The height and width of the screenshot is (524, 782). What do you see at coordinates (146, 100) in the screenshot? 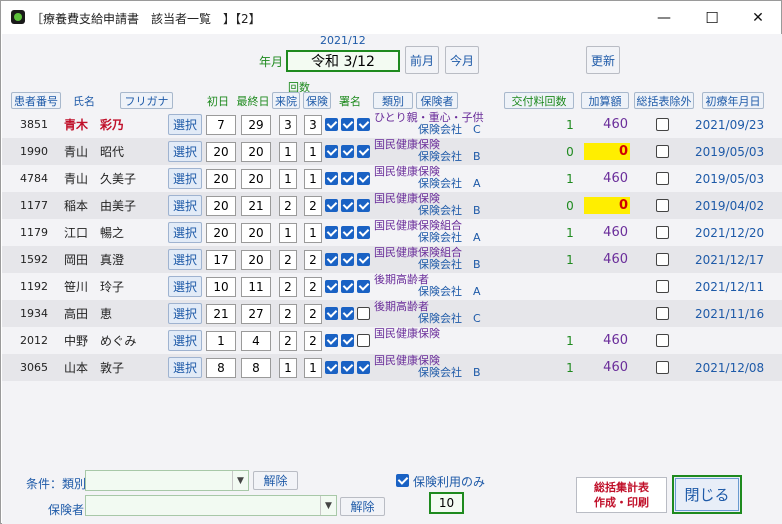
I see `col-kana: フリガナ` at bounding box center [146, 100].